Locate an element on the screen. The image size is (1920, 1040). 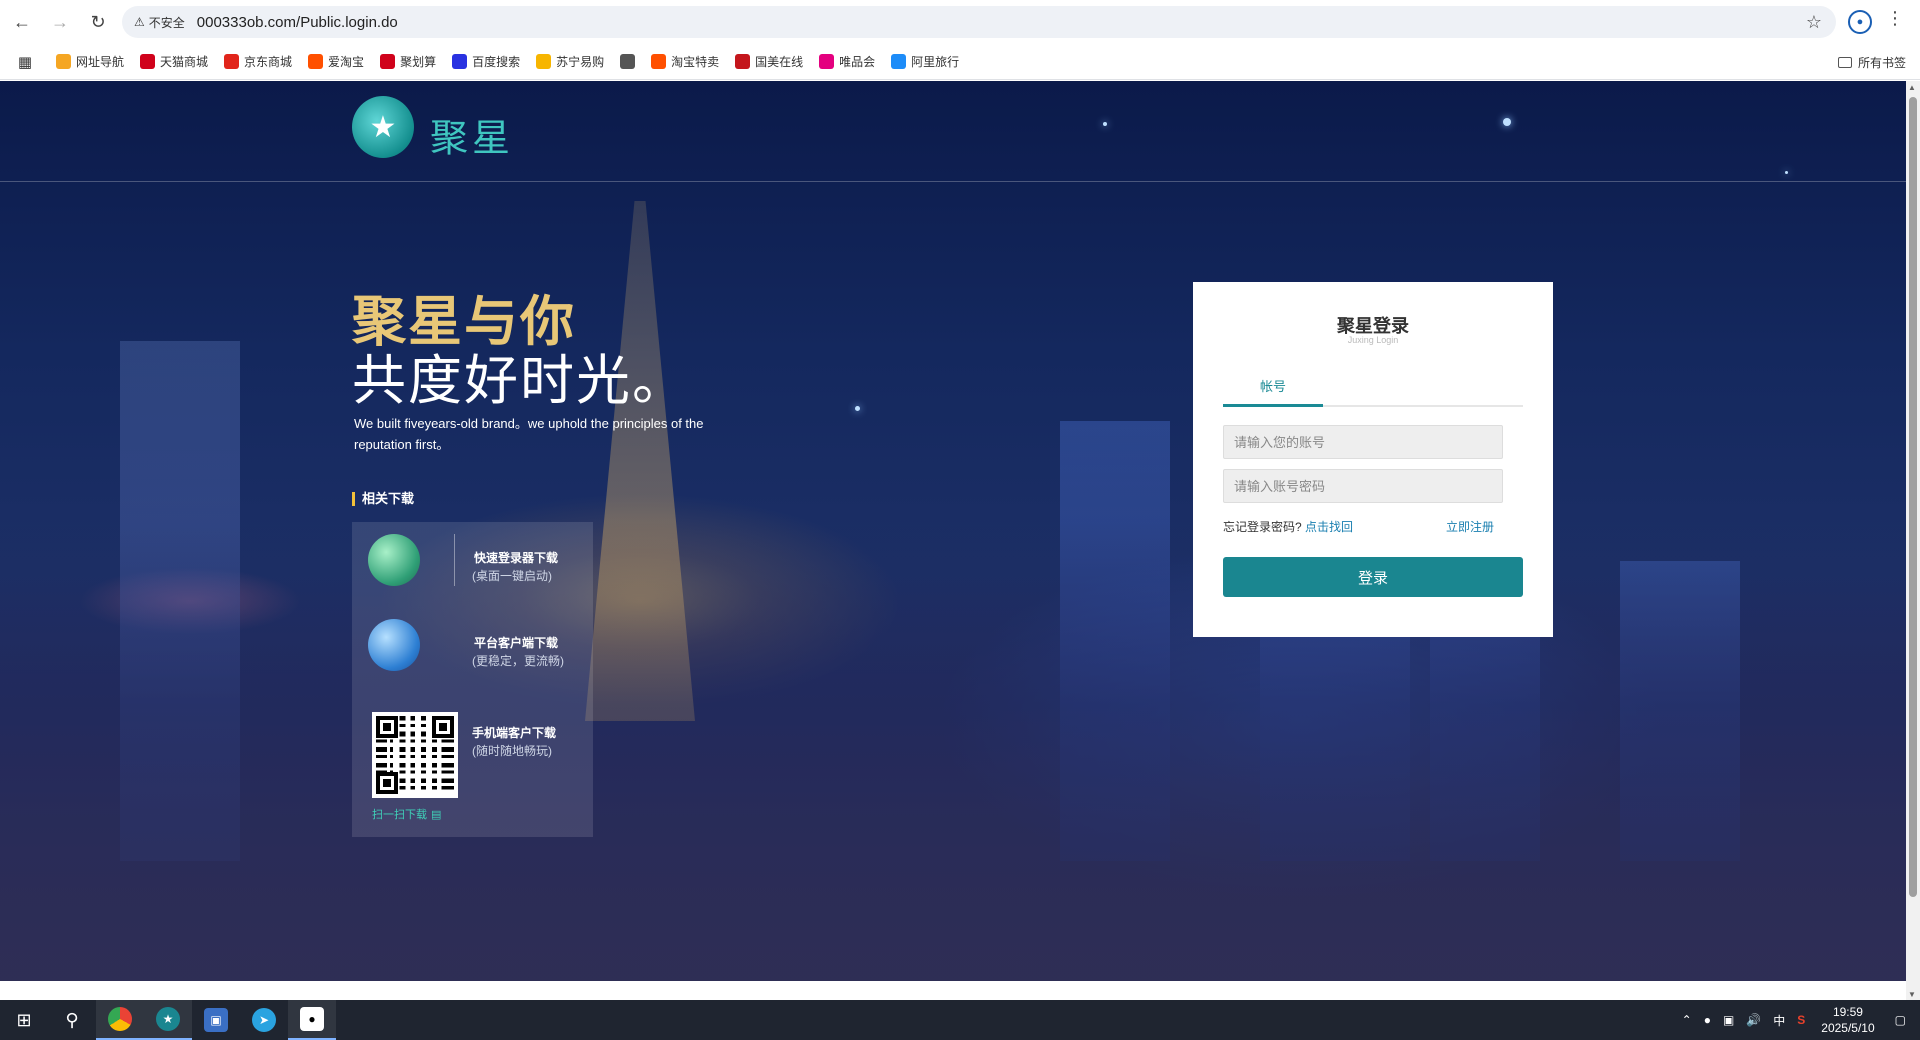
page-footer-strip is located at coordinates (953, 991).